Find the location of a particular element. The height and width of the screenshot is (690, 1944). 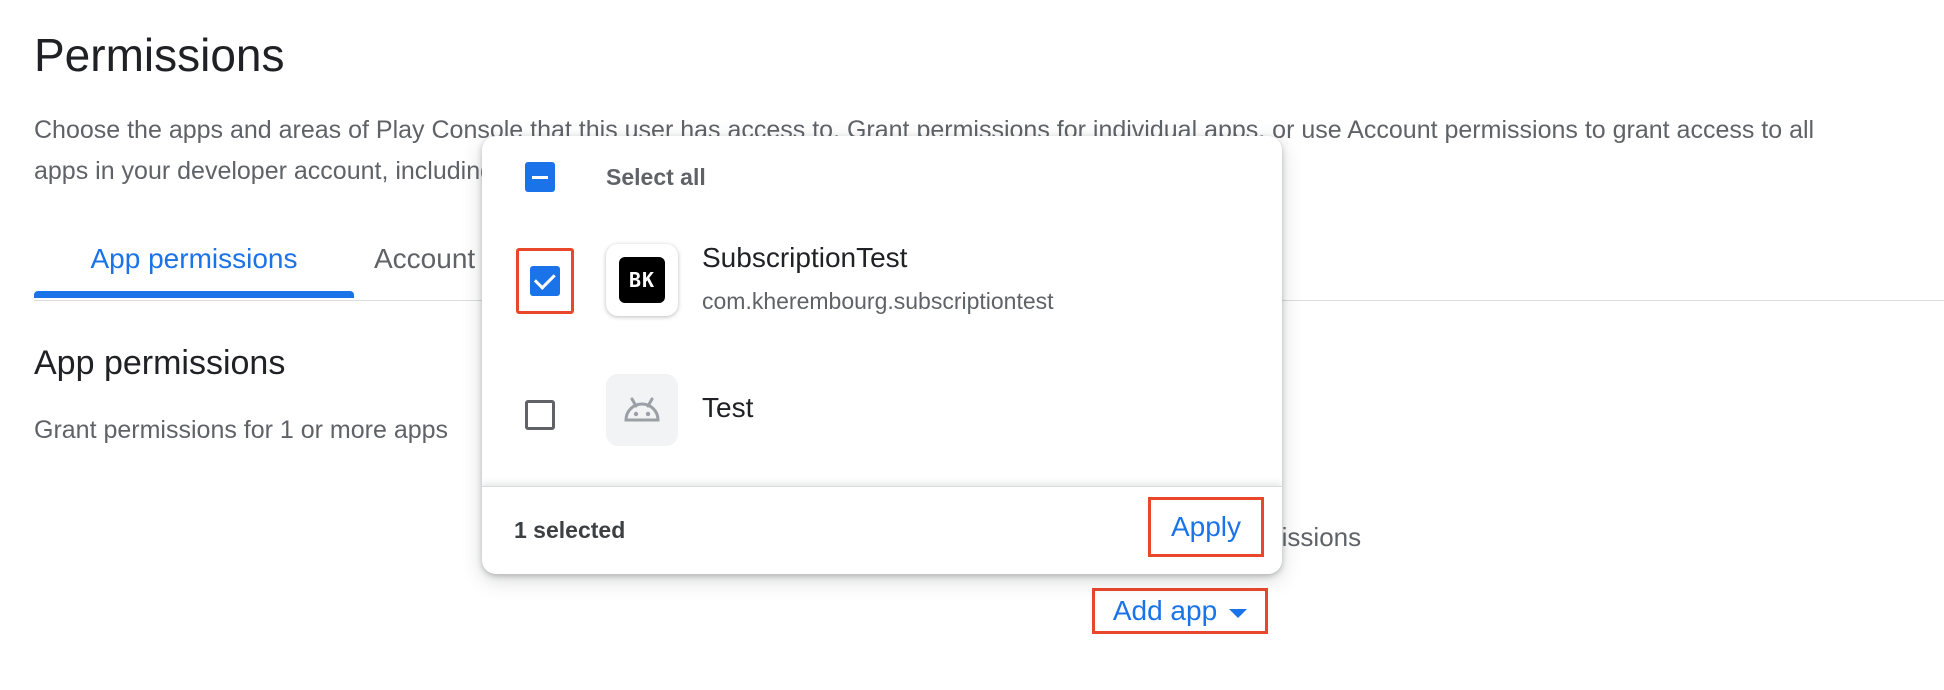

section-description: Grant permissions for 1 or more apps is located at coordinates (241, 430).